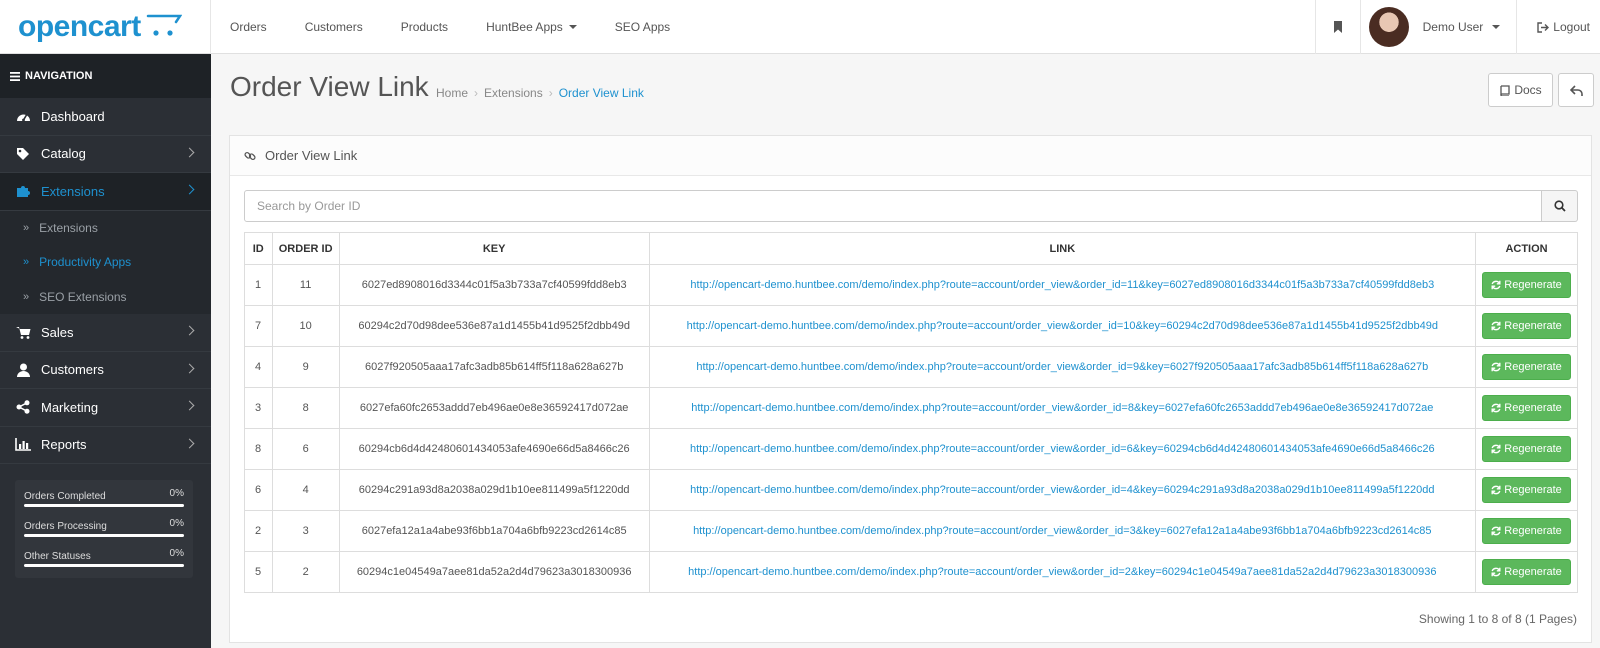 This screenshot has height=648, width=1600. Describe the element at coordinates (601, 93) in the screenshot. I see `breadcrumb-item: Order View Link` at that location.